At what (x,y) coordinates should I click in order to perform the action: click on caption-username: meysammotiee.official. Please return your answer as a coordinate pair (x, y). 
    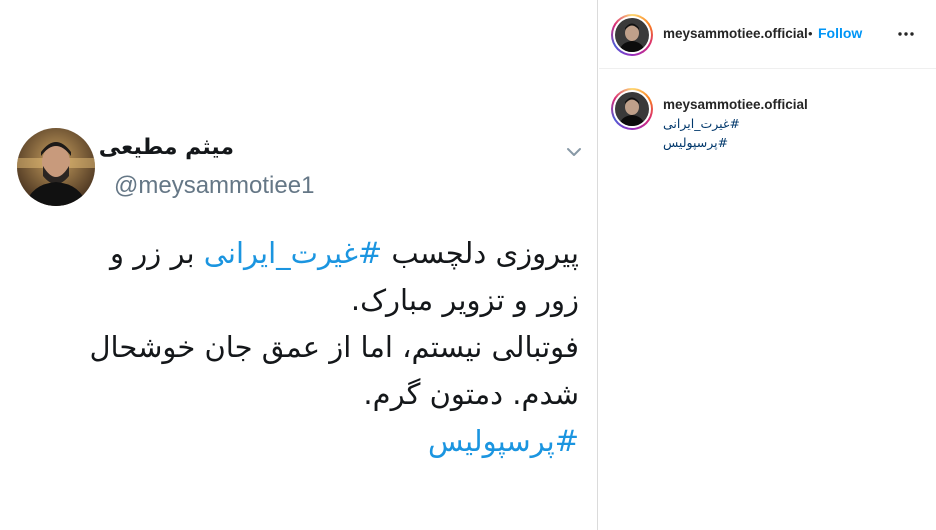
    Looking at the image, I should click on (735, 104).